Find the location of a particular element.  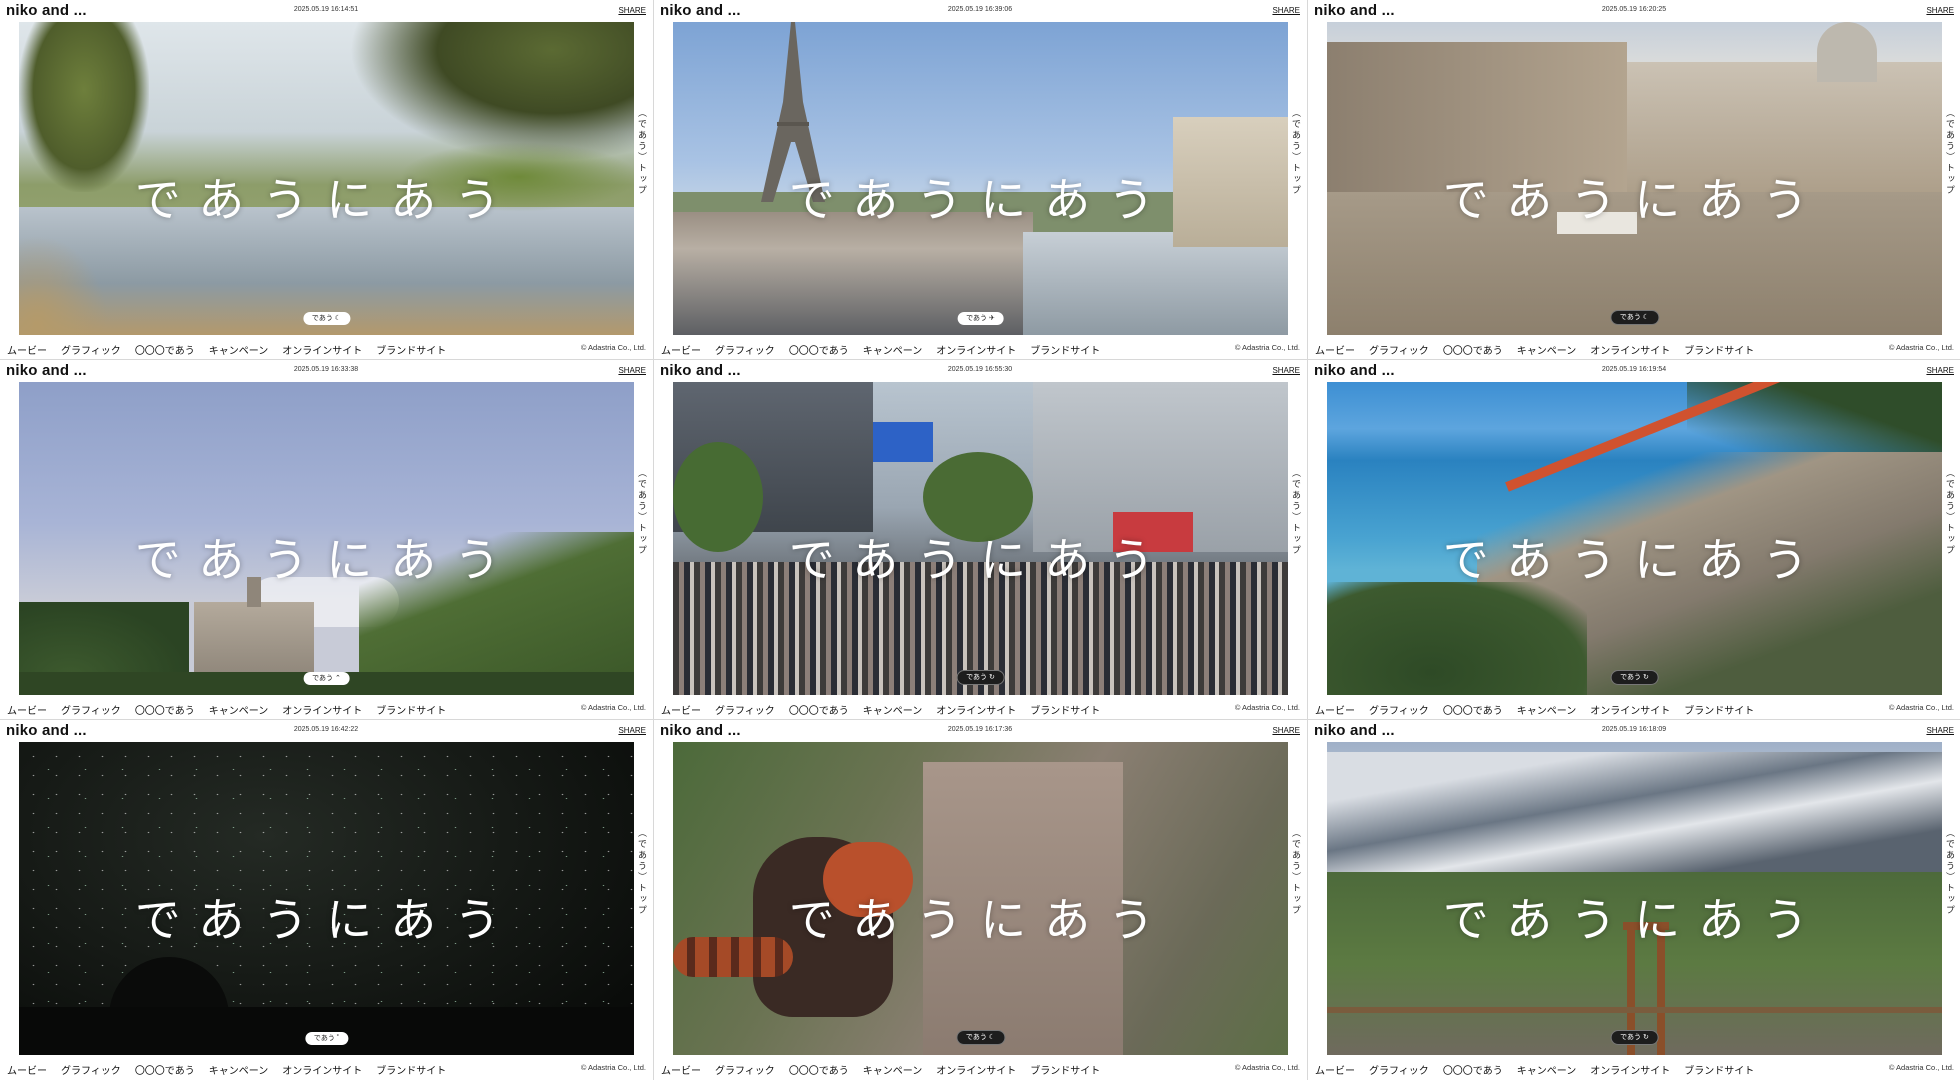

deau-toggle-button: であう ⌃ is located at coordinates (326, 678).